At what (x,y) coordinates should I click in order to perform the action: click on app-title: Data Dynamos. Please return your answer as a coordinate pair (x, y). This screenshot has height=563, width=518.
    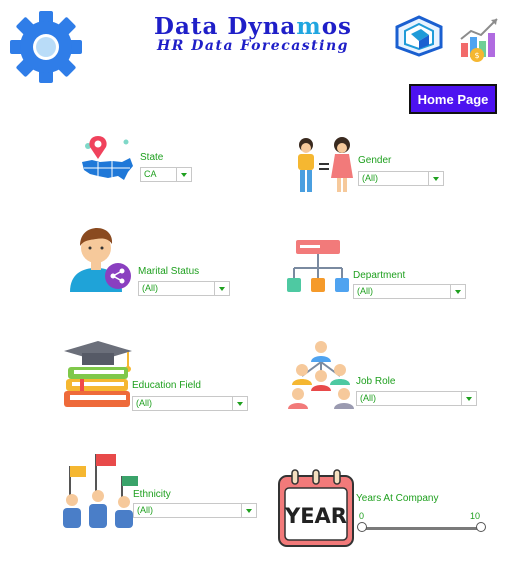
    Looking at the image, I should click on (253, 26).